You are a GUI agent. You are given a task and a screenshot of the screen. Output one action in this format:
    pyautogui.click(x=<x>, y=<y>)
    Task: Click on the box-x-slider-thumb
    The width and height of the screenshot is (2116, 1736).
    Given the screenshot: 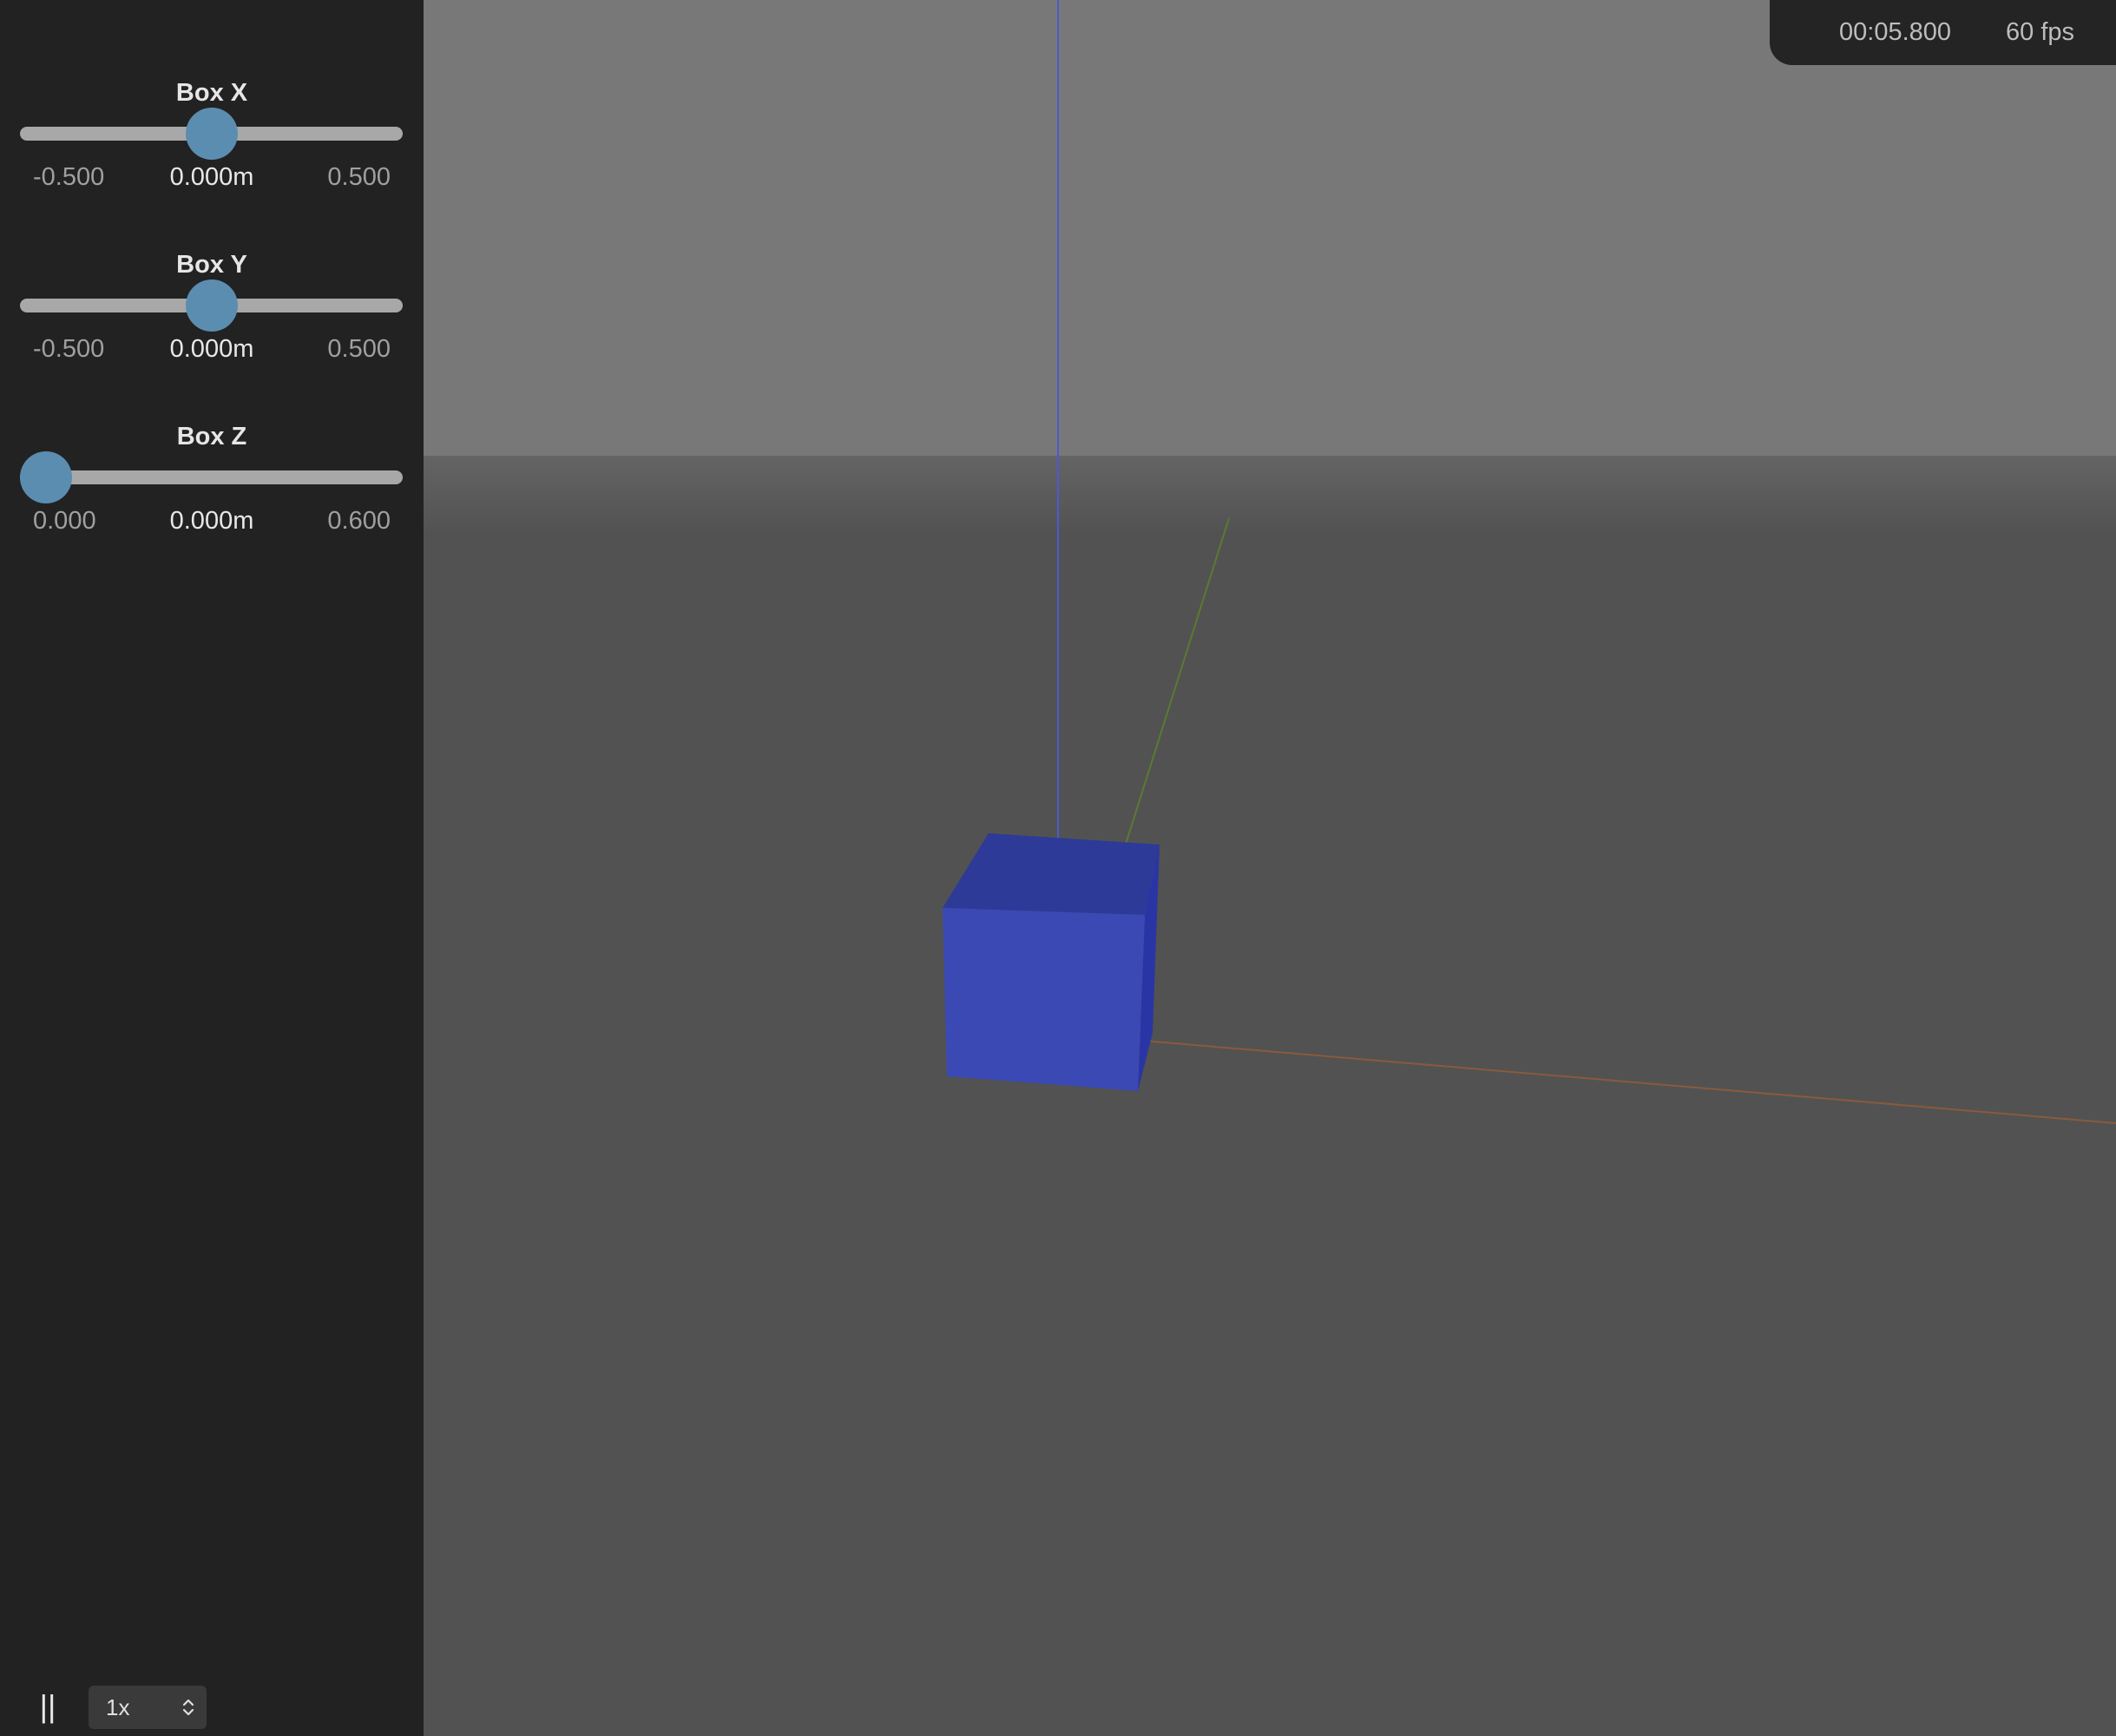 What is the action you would take?
    pyautogui.click(x=211, y=134)
    